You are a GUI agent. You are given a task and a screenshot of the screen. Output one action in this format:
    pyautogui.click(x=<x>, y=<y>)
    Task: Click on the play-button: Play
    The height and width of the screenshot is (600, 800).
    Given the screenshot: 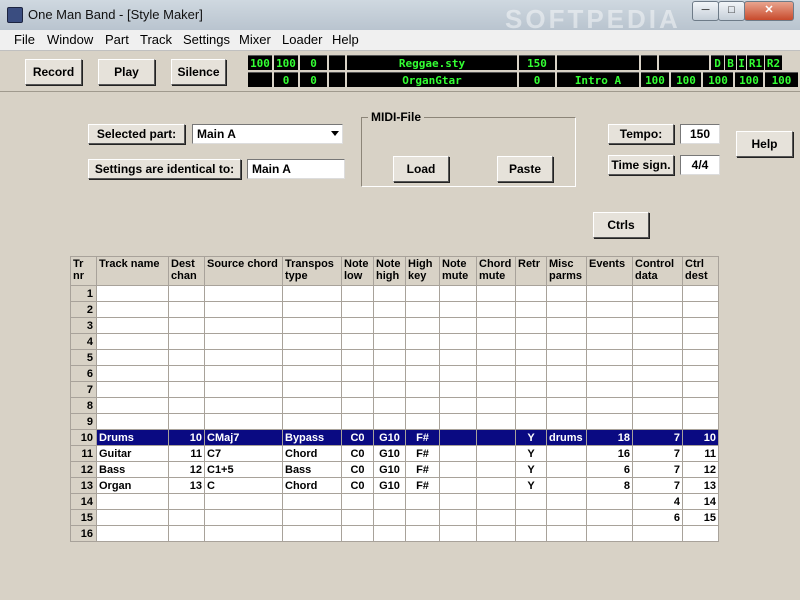 What is the action you would take?
    pyautogui.click(x=126, y=72)
    